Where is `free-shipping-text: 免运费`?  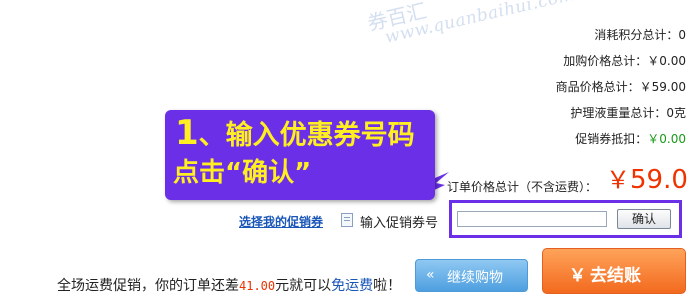
free-shipping-text: 免运费 is located at coordinates (352, 286).